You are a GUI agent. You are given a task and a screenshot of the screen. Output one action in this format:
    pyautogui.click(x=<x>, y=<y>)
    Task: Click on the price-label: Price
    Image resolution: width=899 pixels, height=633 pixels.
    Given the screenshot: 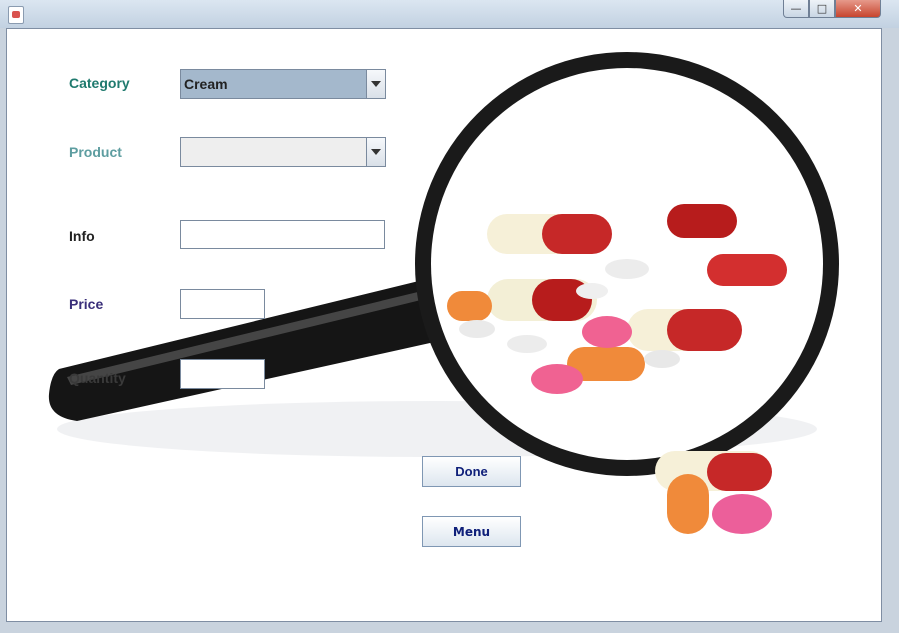 What is the action you would take?
    pyautogui.click(x=86, y=304)
    